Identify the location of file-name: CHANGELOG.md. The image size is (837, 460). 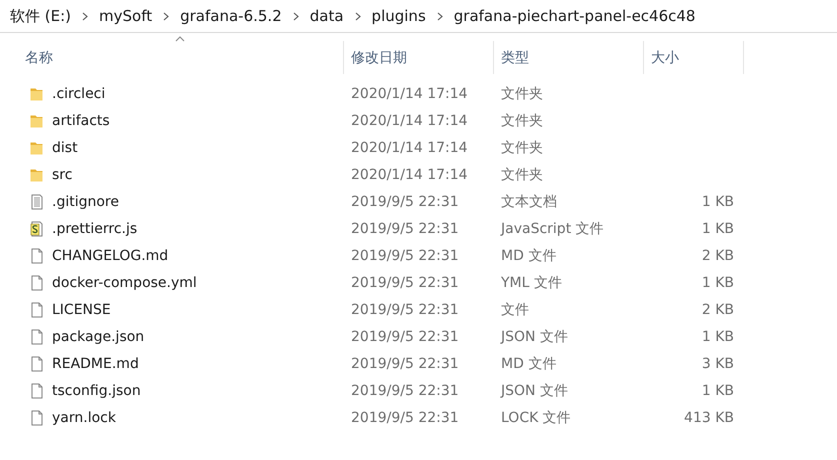
(110, 256).